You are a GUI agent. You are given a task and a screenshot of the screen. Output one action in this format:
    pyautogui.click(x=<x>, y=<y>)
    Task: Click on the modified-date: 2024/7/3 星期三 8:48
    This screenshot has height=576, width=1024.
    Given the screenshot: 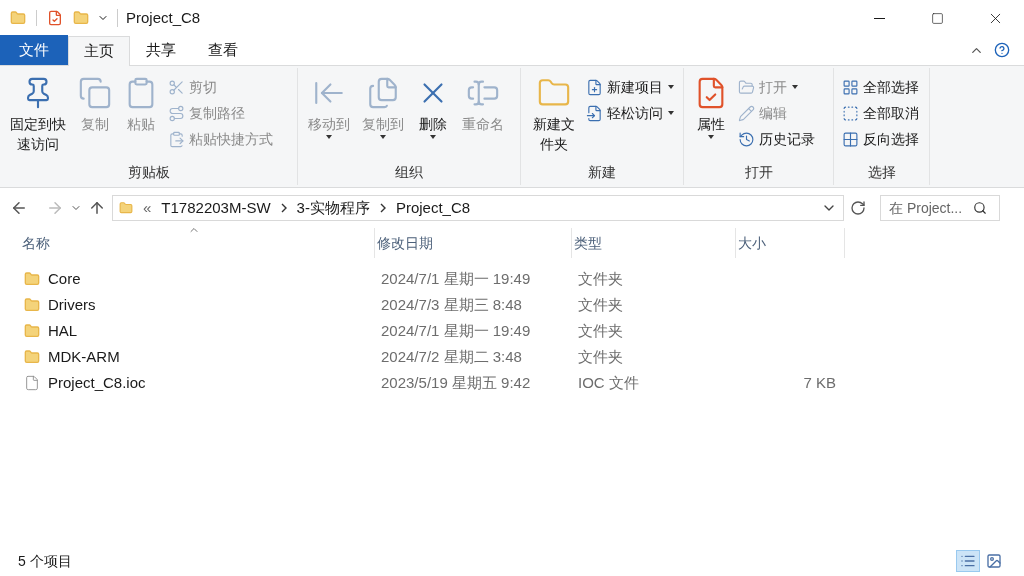 What is the action you would take?
    pyautogui.click(x=451, y=304)
    